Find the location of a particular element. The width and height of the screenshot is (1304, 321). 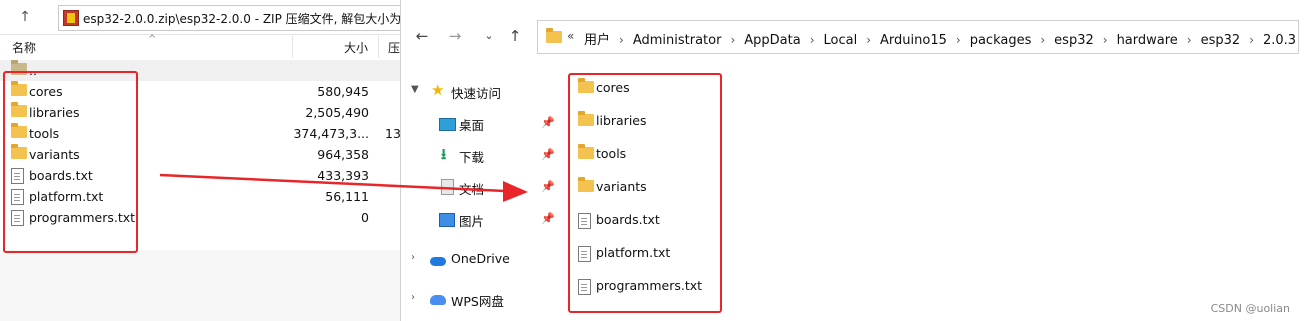

highlight-box-destination is located at coordinates (645, 193).